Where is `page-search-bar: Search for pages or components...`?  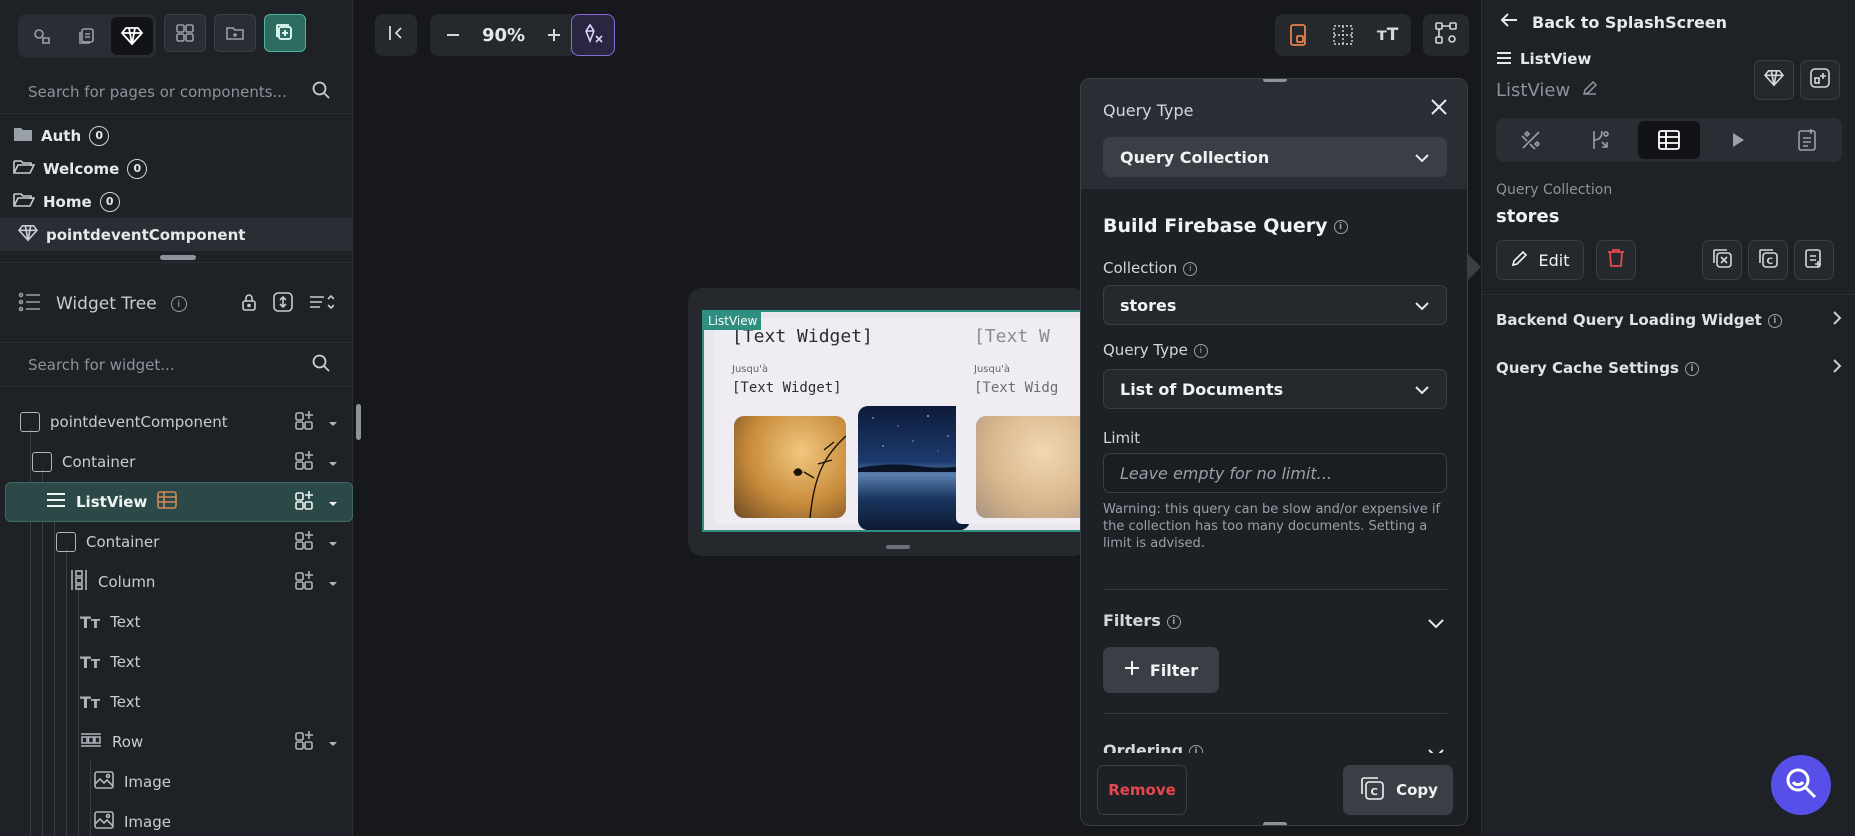 page-search-bar: Search for pages or components... is located at coordinates (176, 92).